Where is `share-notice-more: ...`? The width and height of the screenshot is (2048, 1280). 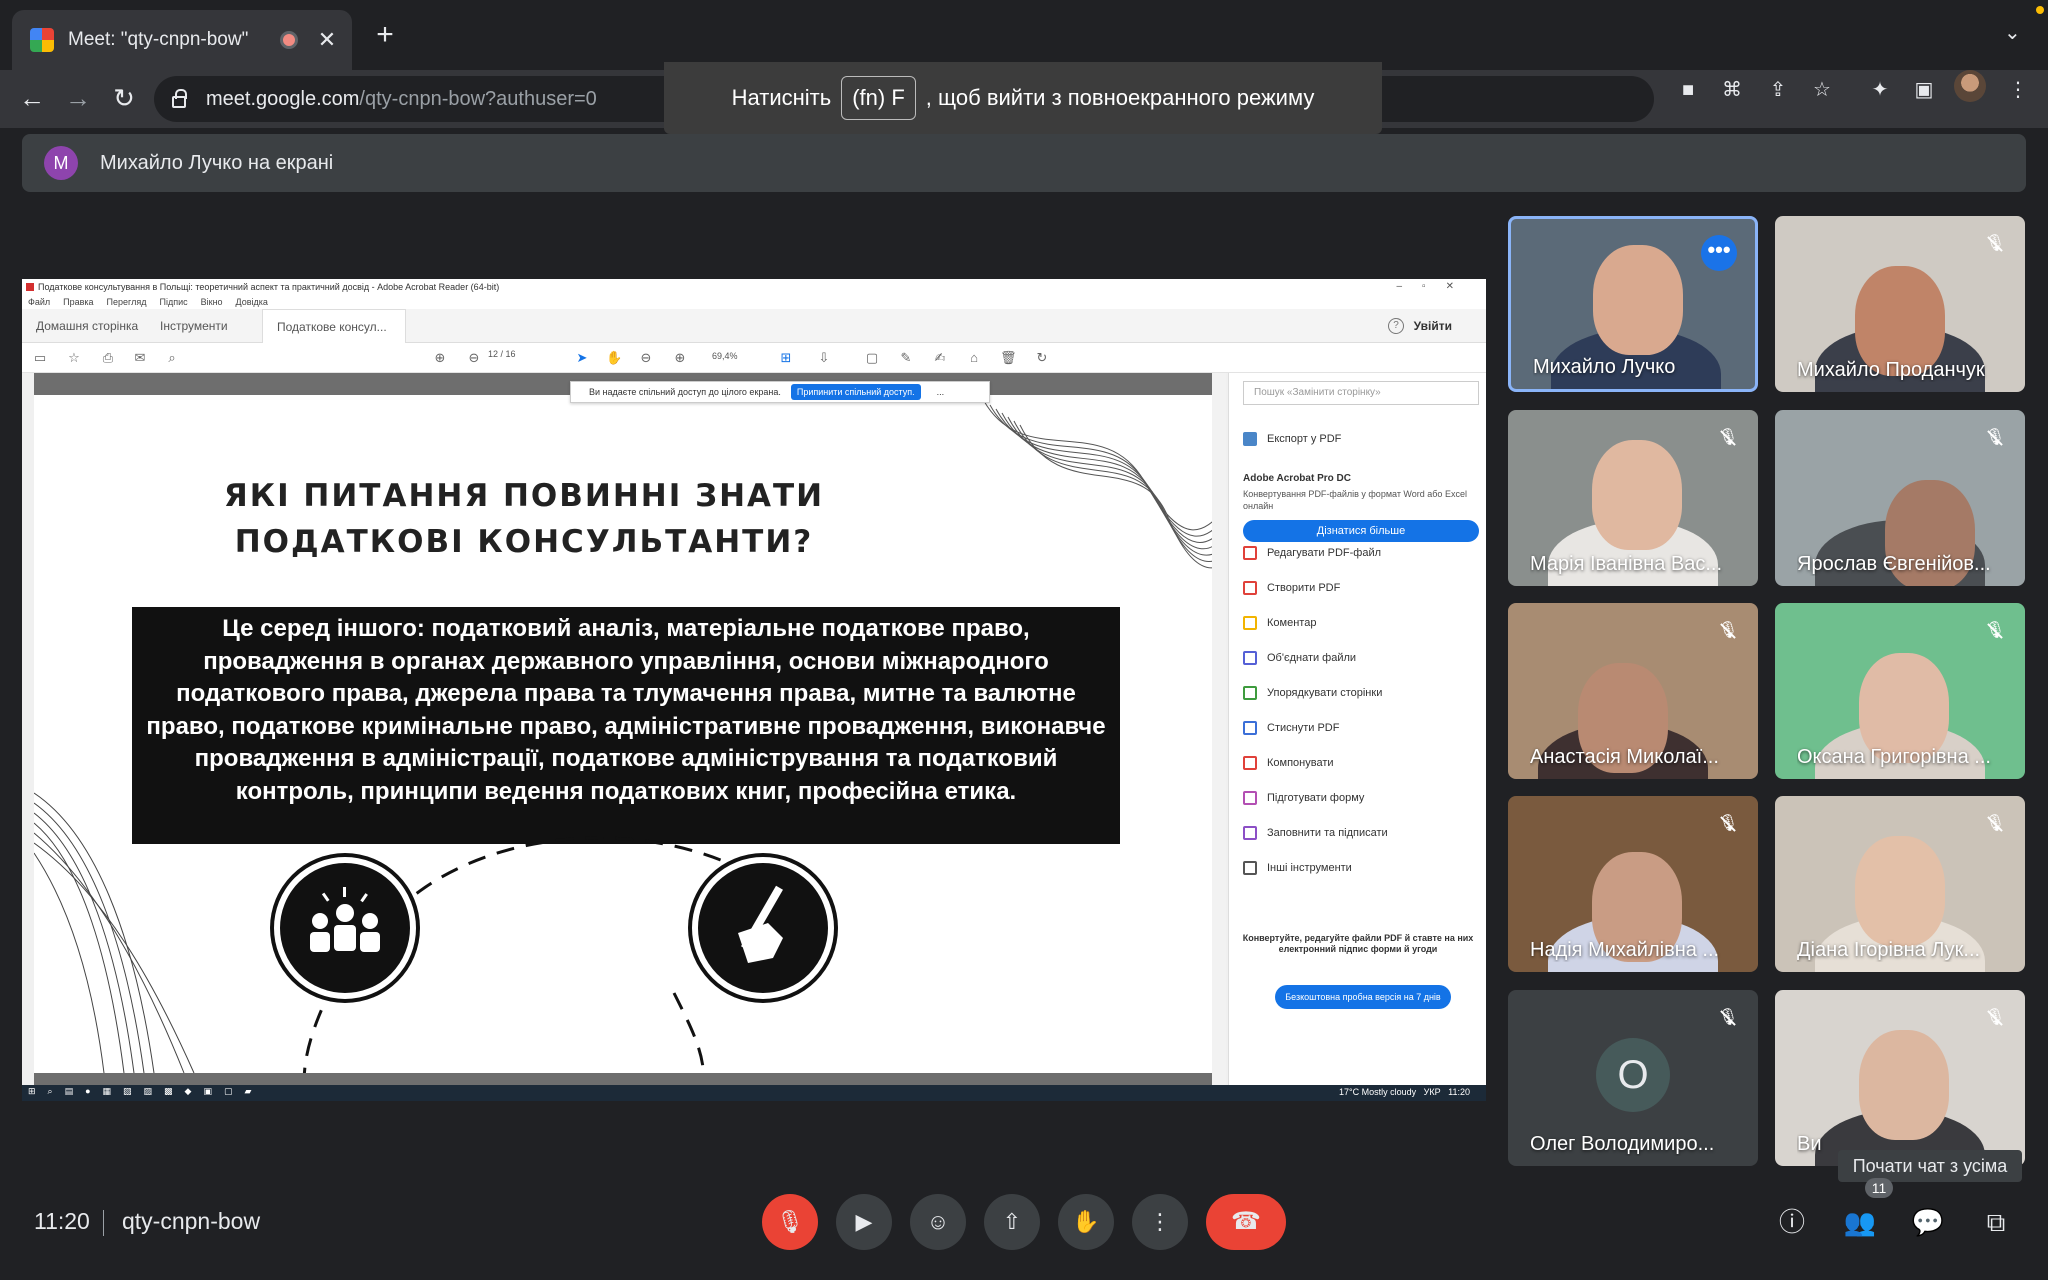 share-notice-more: ... is located at coordinates (940, 392).